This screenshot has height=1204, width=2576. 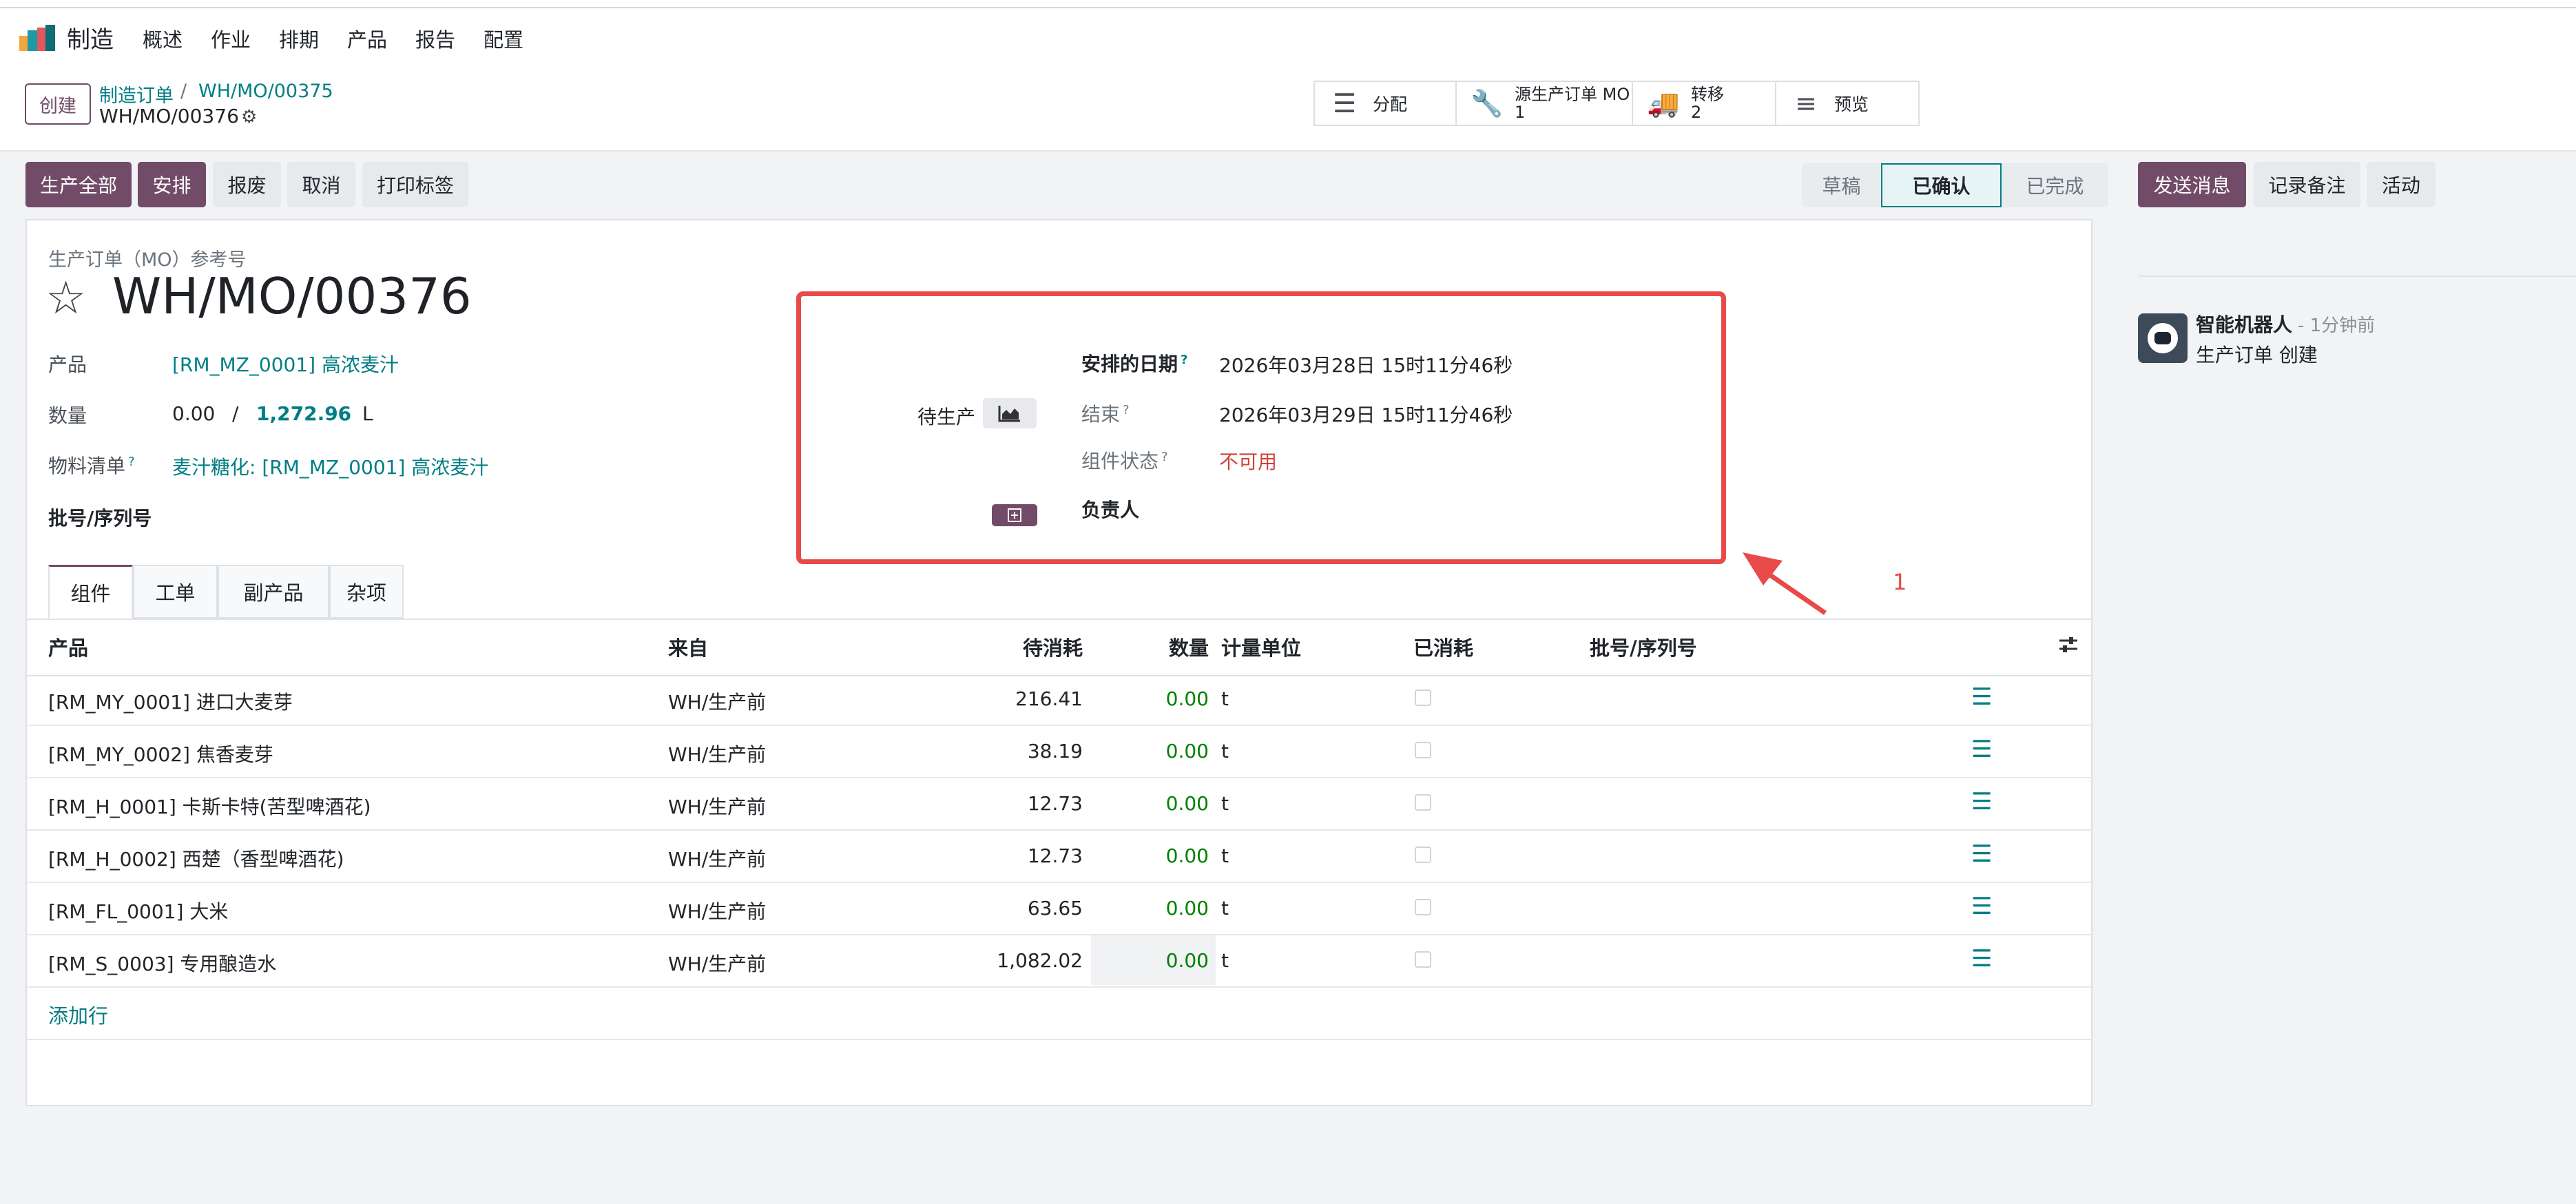 I want to click on transfers-count: 2, so click(x=1696, y=113).